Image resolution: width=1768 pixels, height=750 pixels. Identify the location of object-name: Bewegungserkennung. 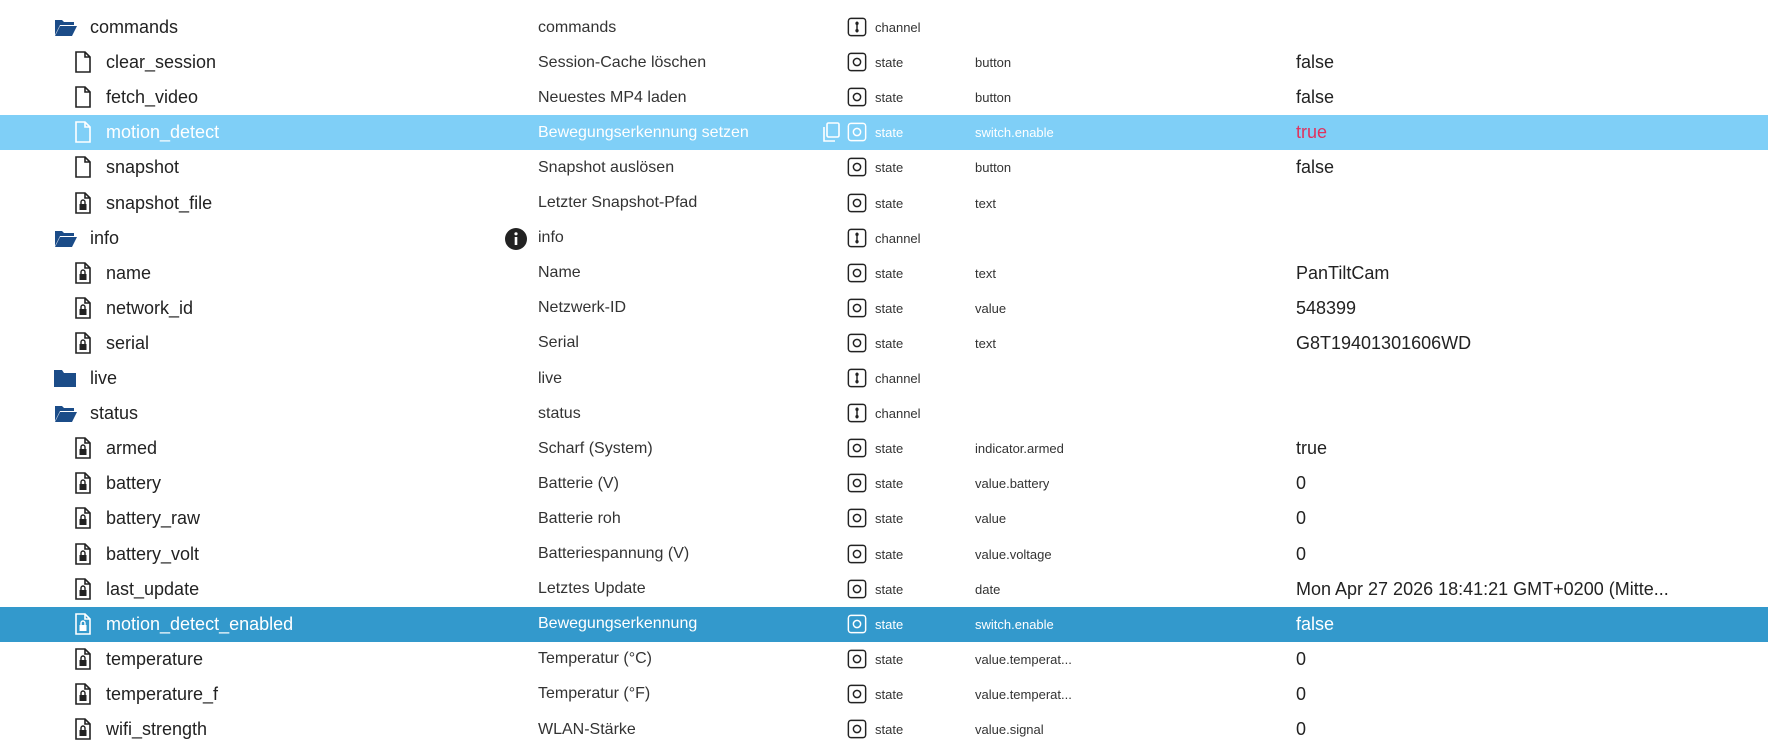
(618, 624).